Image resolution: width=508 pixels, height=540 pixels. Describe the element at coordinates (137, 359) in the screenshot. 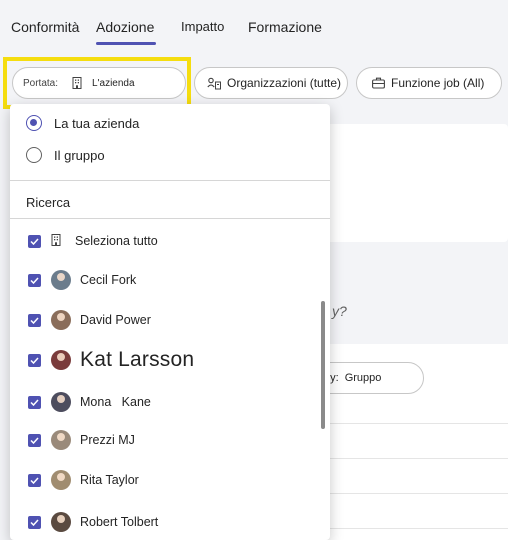

I see `person-name: Kat Larsson` at that location.